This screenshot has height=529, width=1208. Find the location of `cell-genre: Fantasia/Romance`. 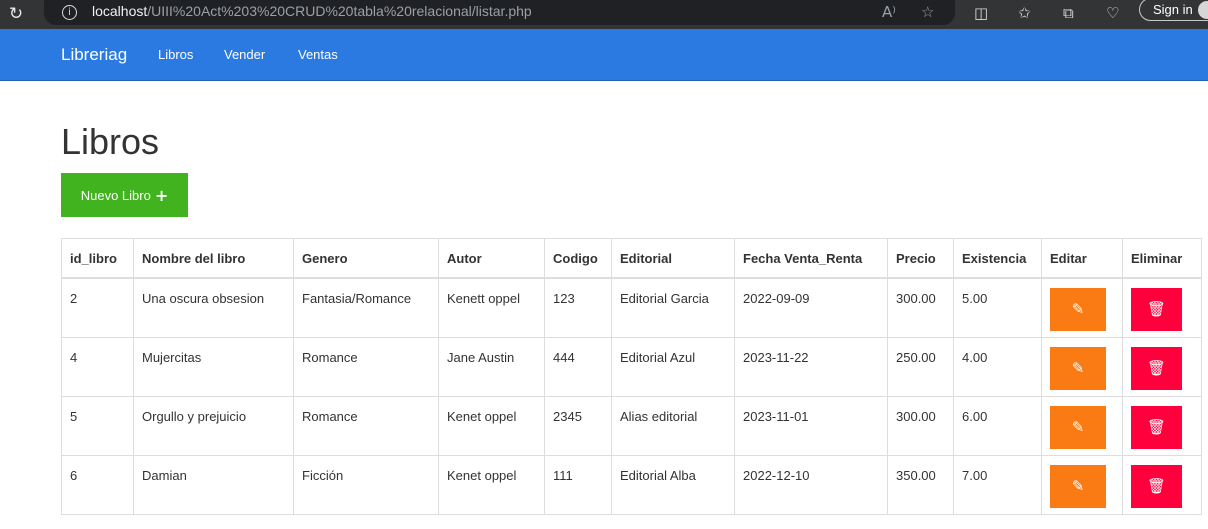

cell-genre: Fantasia/Romance is located at coordinates (366, 307).